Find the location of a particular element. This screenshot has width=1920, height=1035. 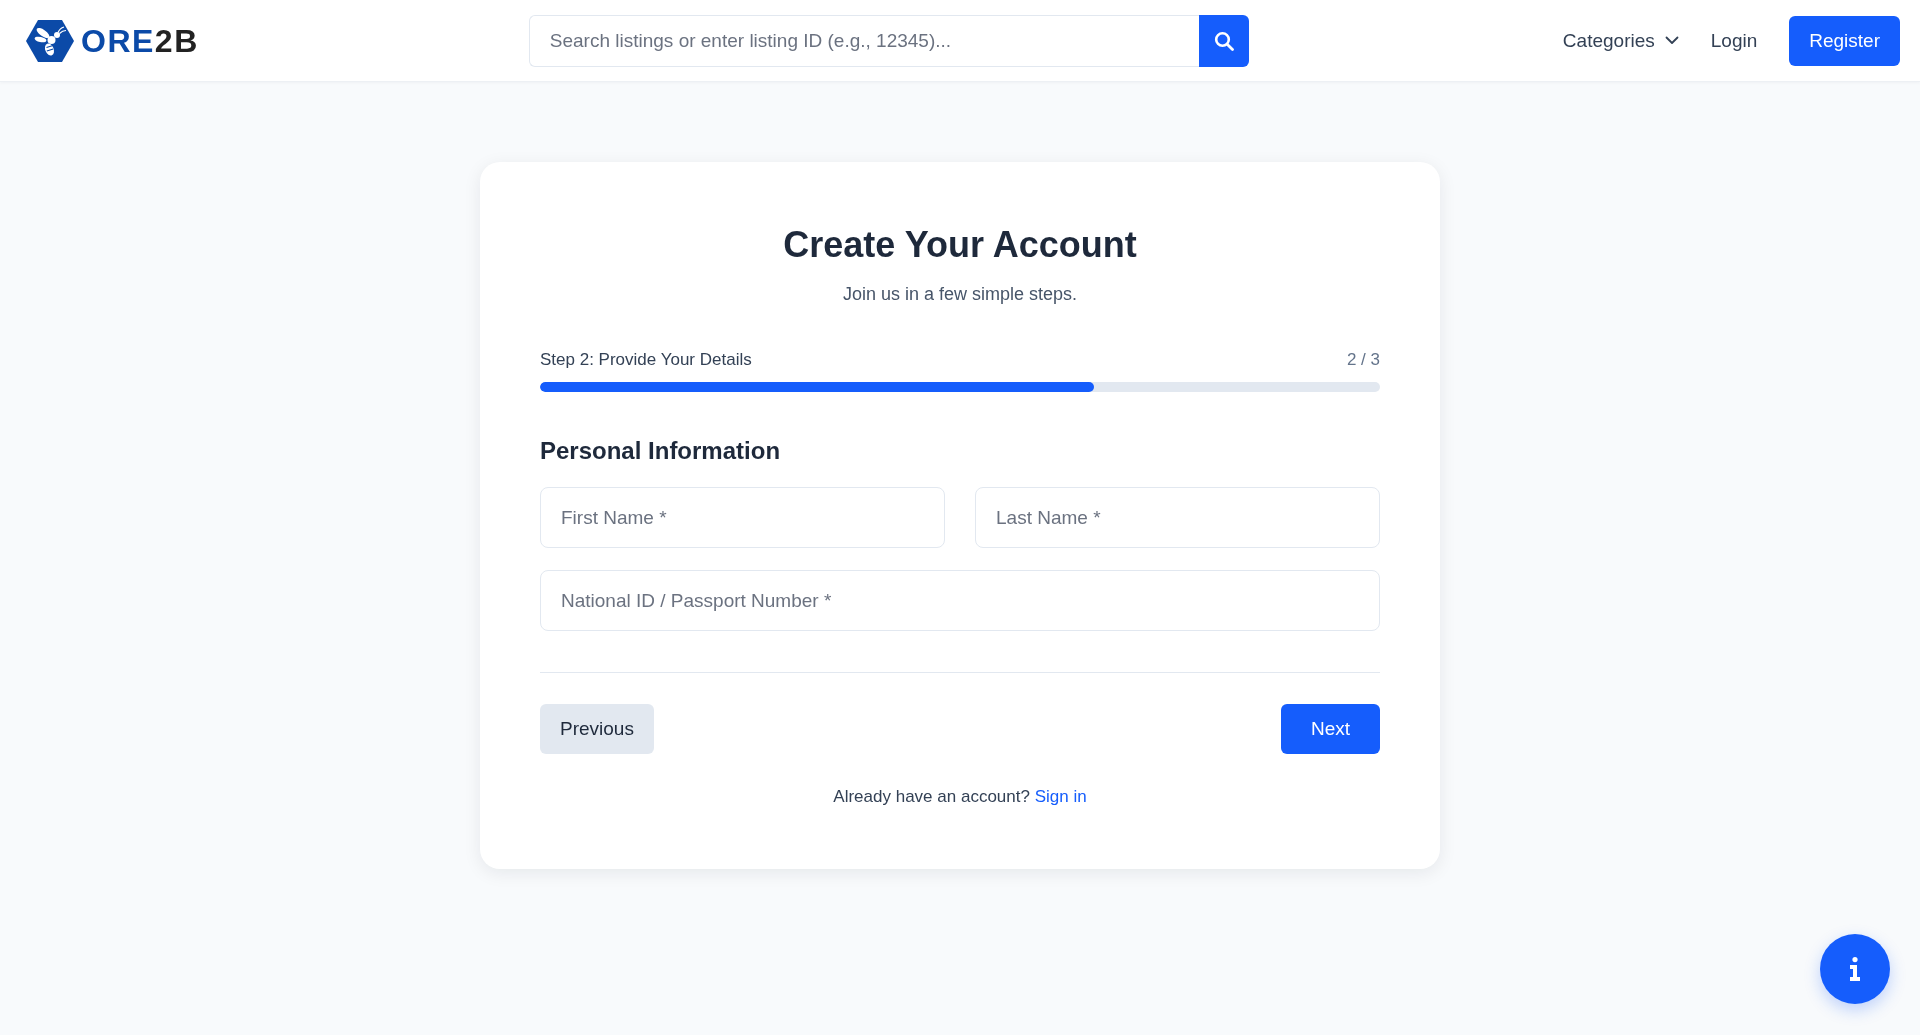

logo-text: ORE2B is located at coordinates (140, 40).